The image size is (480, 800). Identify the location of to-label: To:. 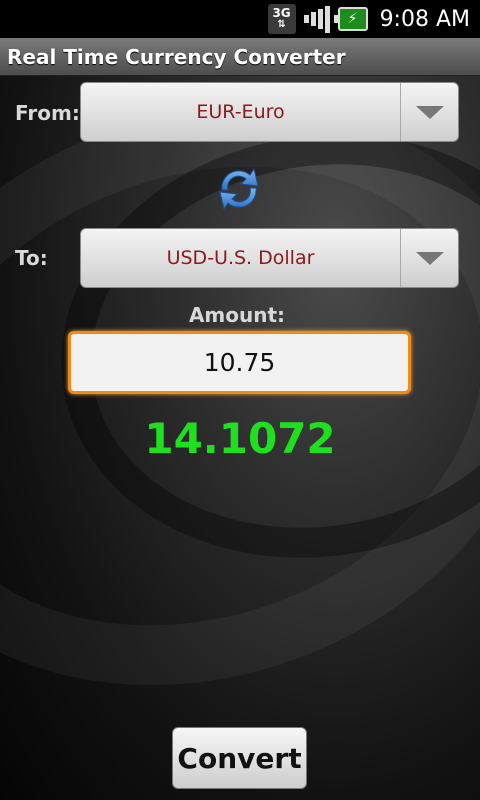
(31, 258).